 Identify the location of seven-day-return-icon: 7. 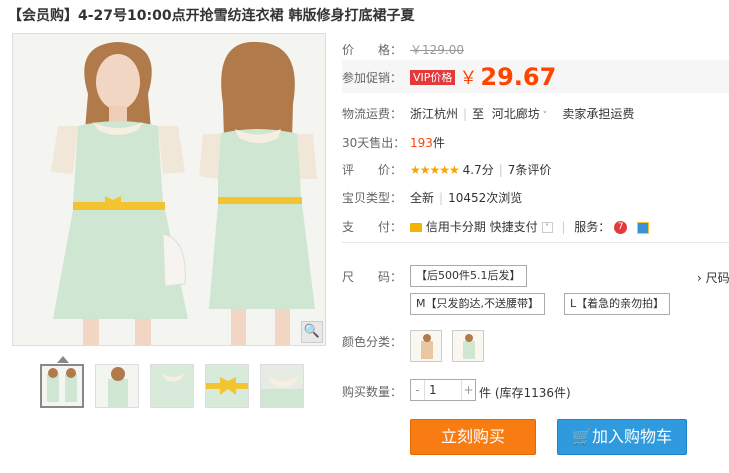
(621, 227).